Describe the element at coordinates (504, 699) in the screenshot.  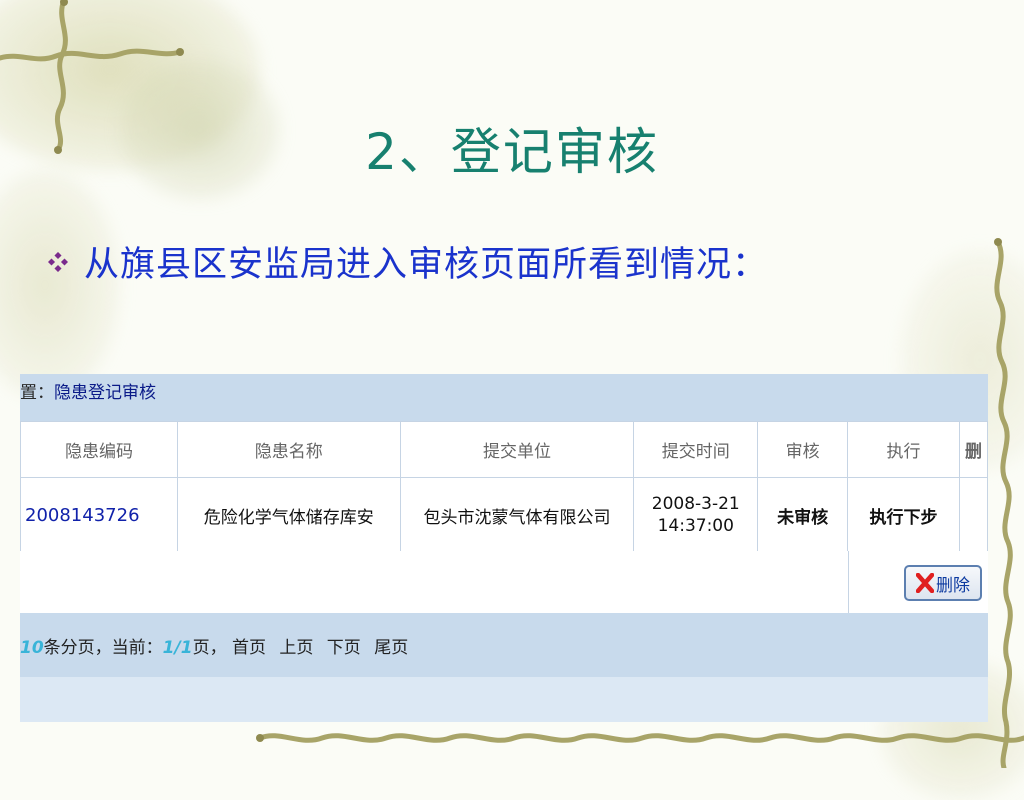
I see `footer-bar` at that location.